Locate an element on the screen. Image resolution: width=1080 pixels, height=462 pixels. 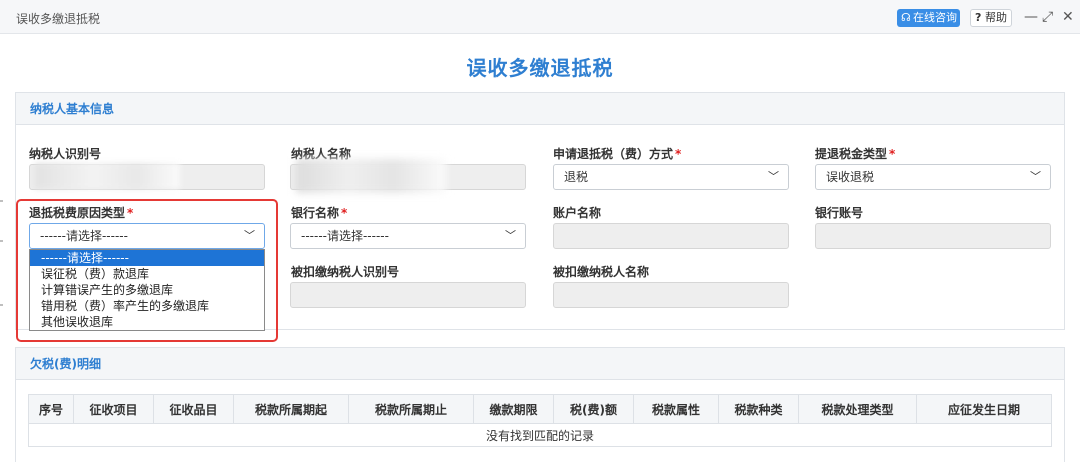
bank-account-label: 银行账号 is located at coordinates (839, 213).